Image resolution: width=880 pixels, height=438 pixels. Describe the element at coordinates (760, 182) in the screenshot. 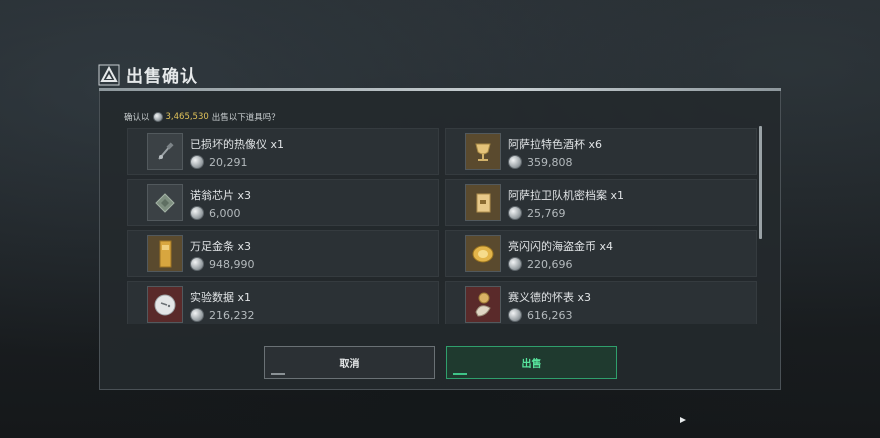

I see `list-scrollbar` at that location.